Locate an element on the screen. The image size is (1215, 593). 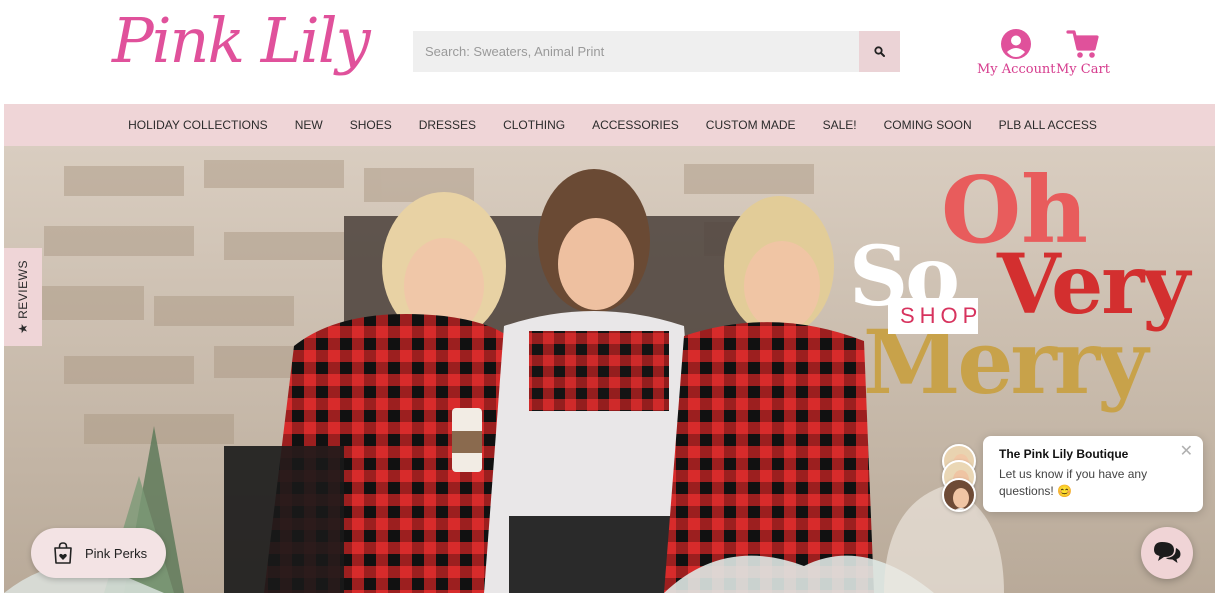
search-button is located at coordinates (879, 51).